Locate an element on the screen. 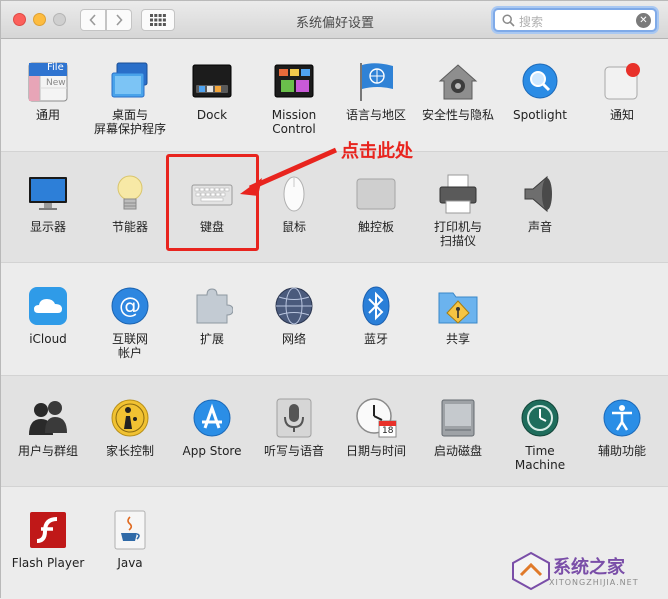 The width and height of the screenshot is (668, 599). zoom-window-button is located at coordinates (59, 19).